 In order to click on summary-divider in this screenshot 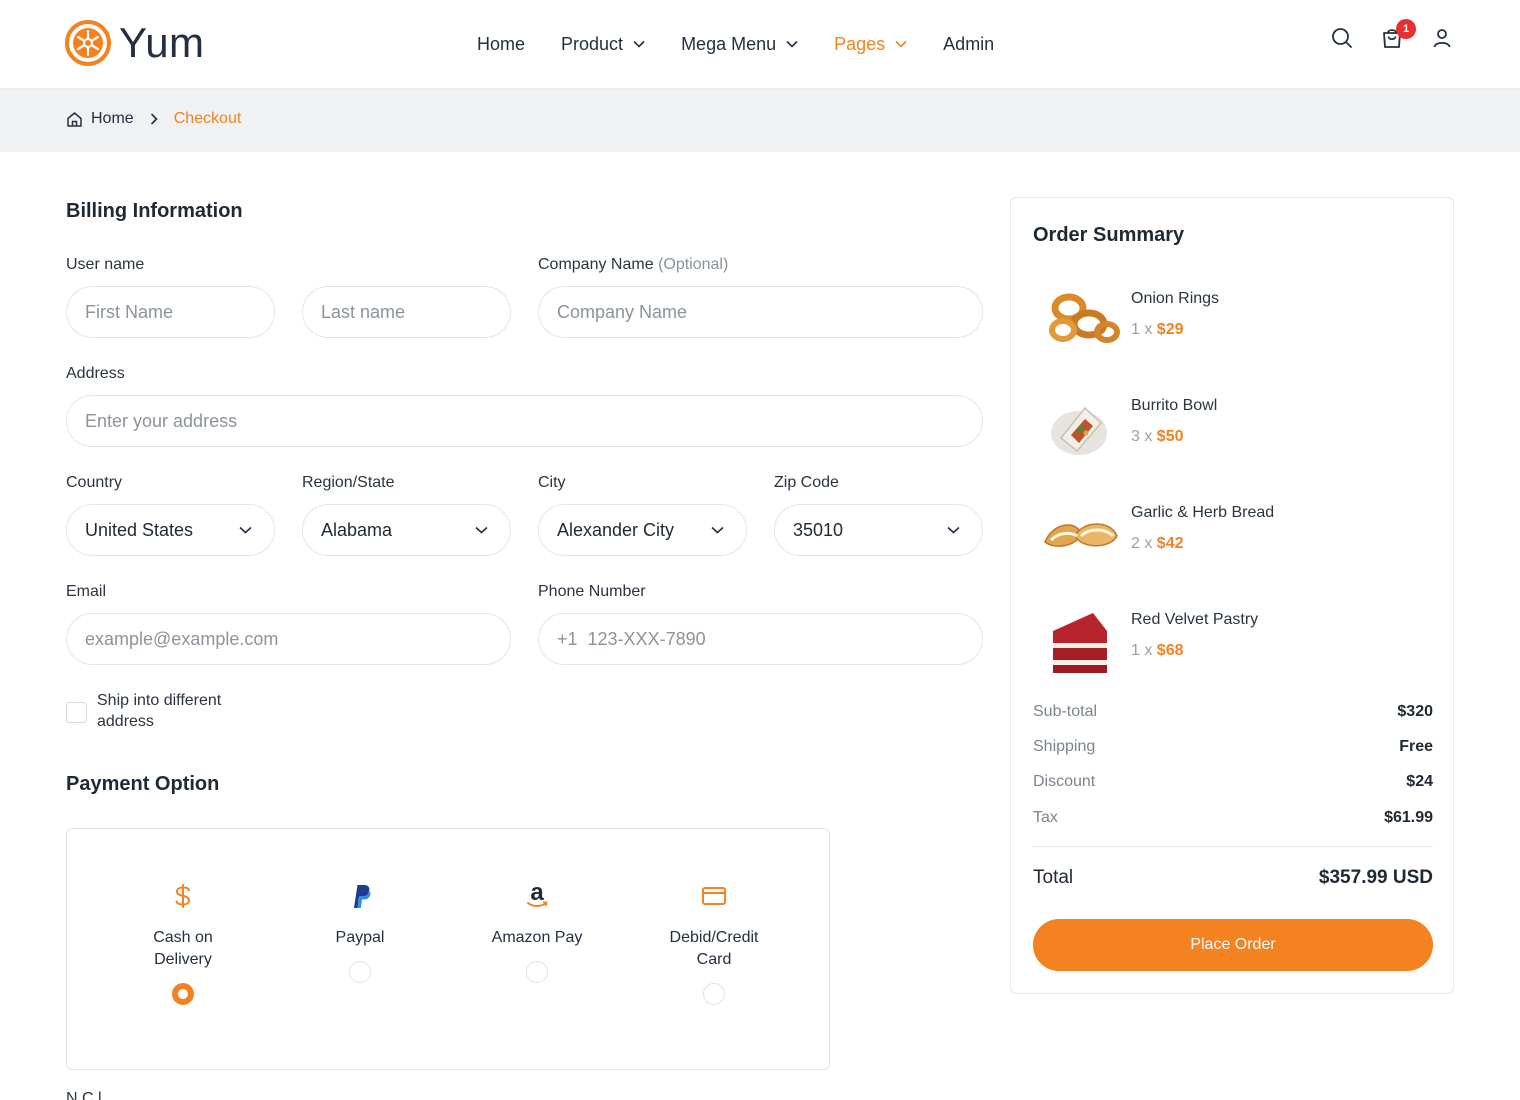, I will do `click(1233, 846)`.